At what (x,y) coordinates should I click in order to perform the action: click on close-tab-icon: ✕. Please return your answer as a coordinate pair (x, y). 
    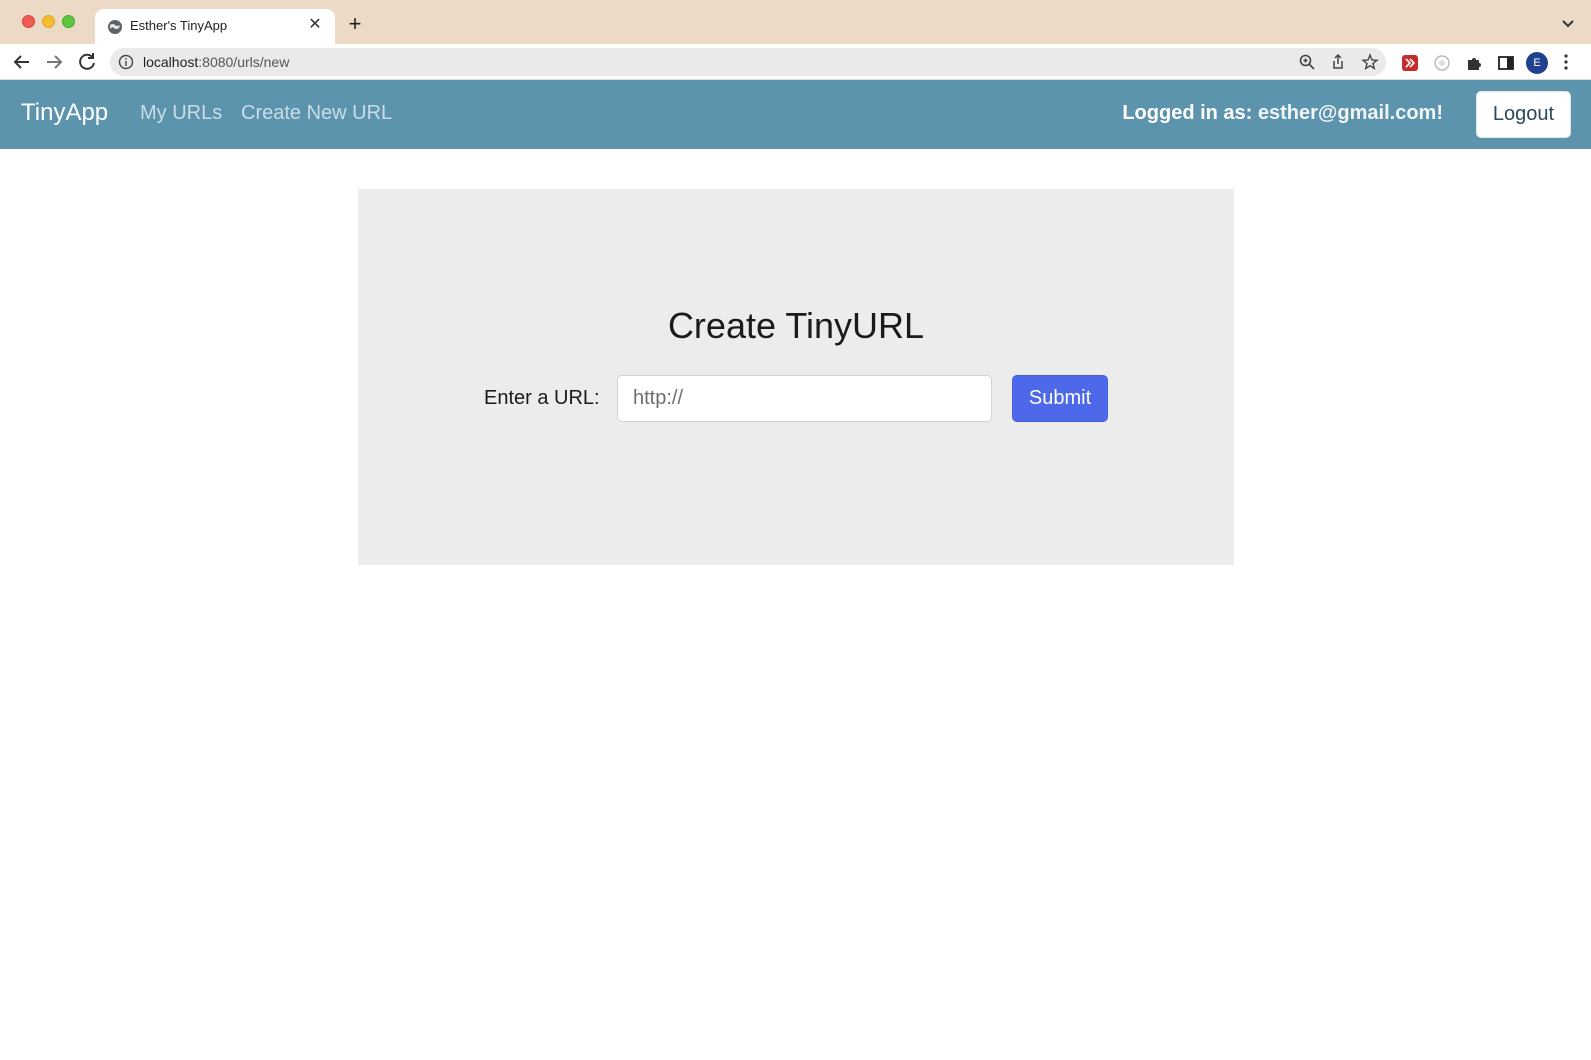
    Looking at the image, I should click on (315, 25).